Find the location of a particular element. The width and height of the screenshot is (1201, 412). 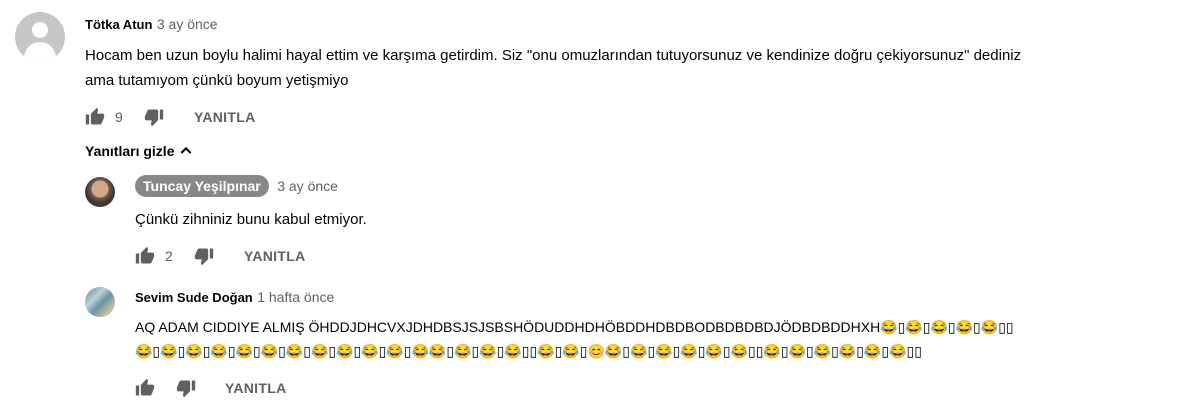

chevron-up-icon is located at coordinates (186, 150).